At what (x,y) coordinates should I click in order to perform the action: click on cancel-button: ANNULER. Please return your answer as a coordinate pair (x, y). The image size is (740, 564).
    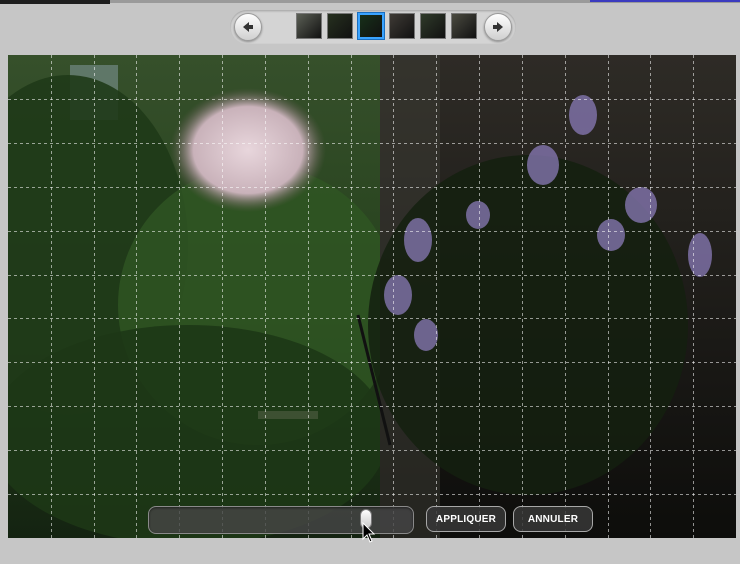
    Looking at the image, I should click on (553, 519).